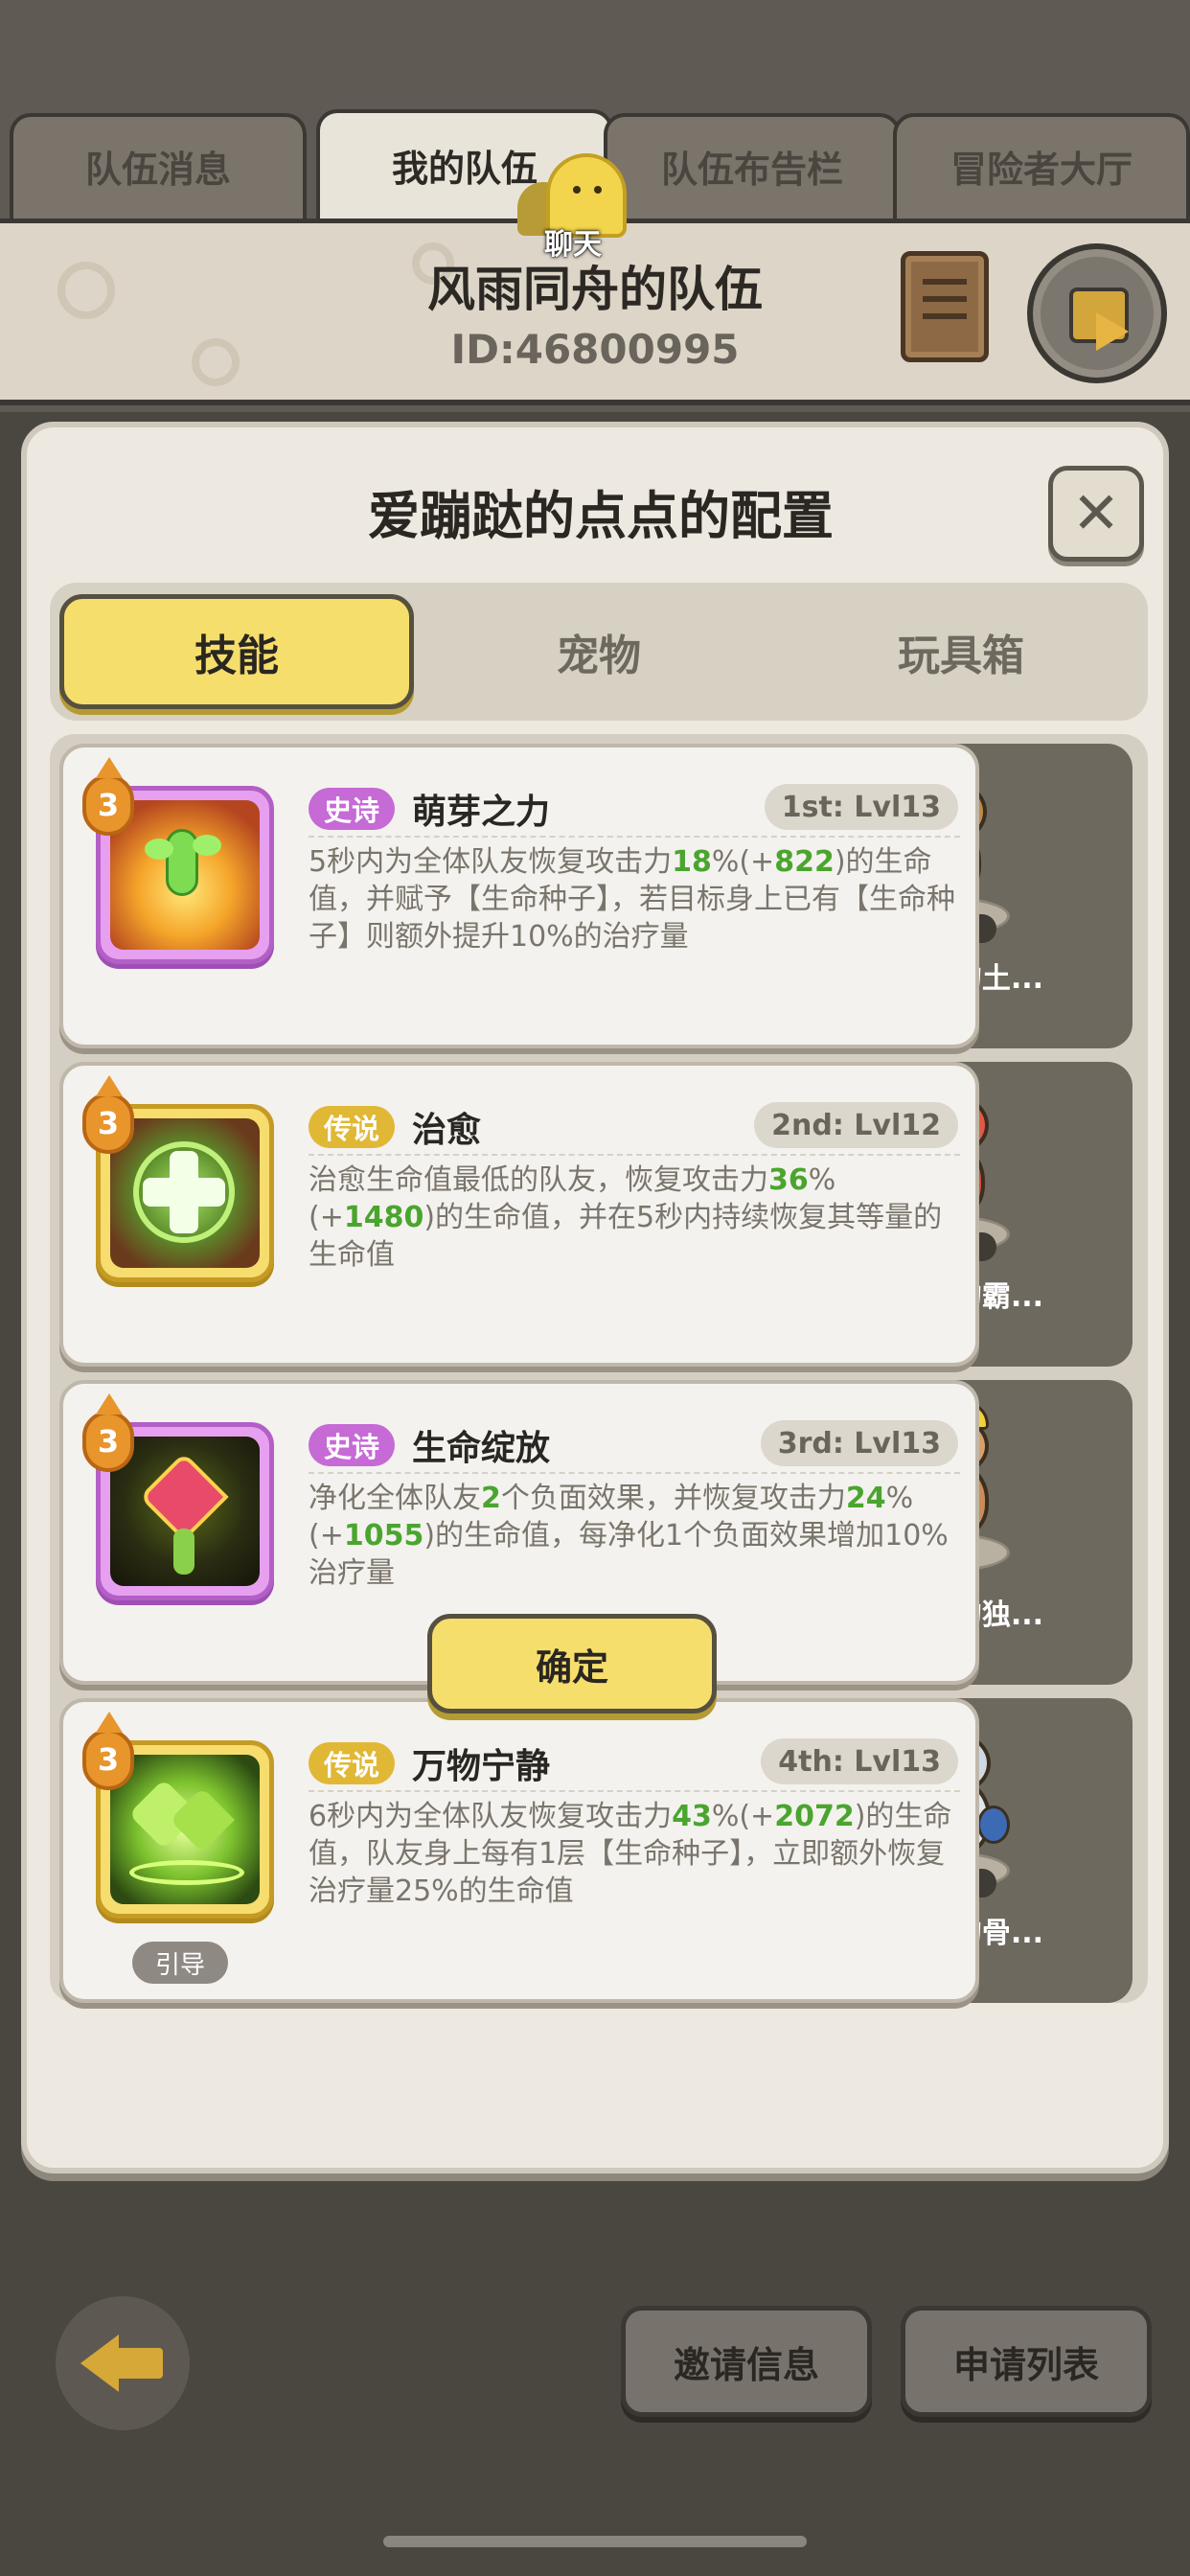 The width and height of the screenshot is (1190, 2576). I want to click on skill-name: 治愈, so click(447, 1130).